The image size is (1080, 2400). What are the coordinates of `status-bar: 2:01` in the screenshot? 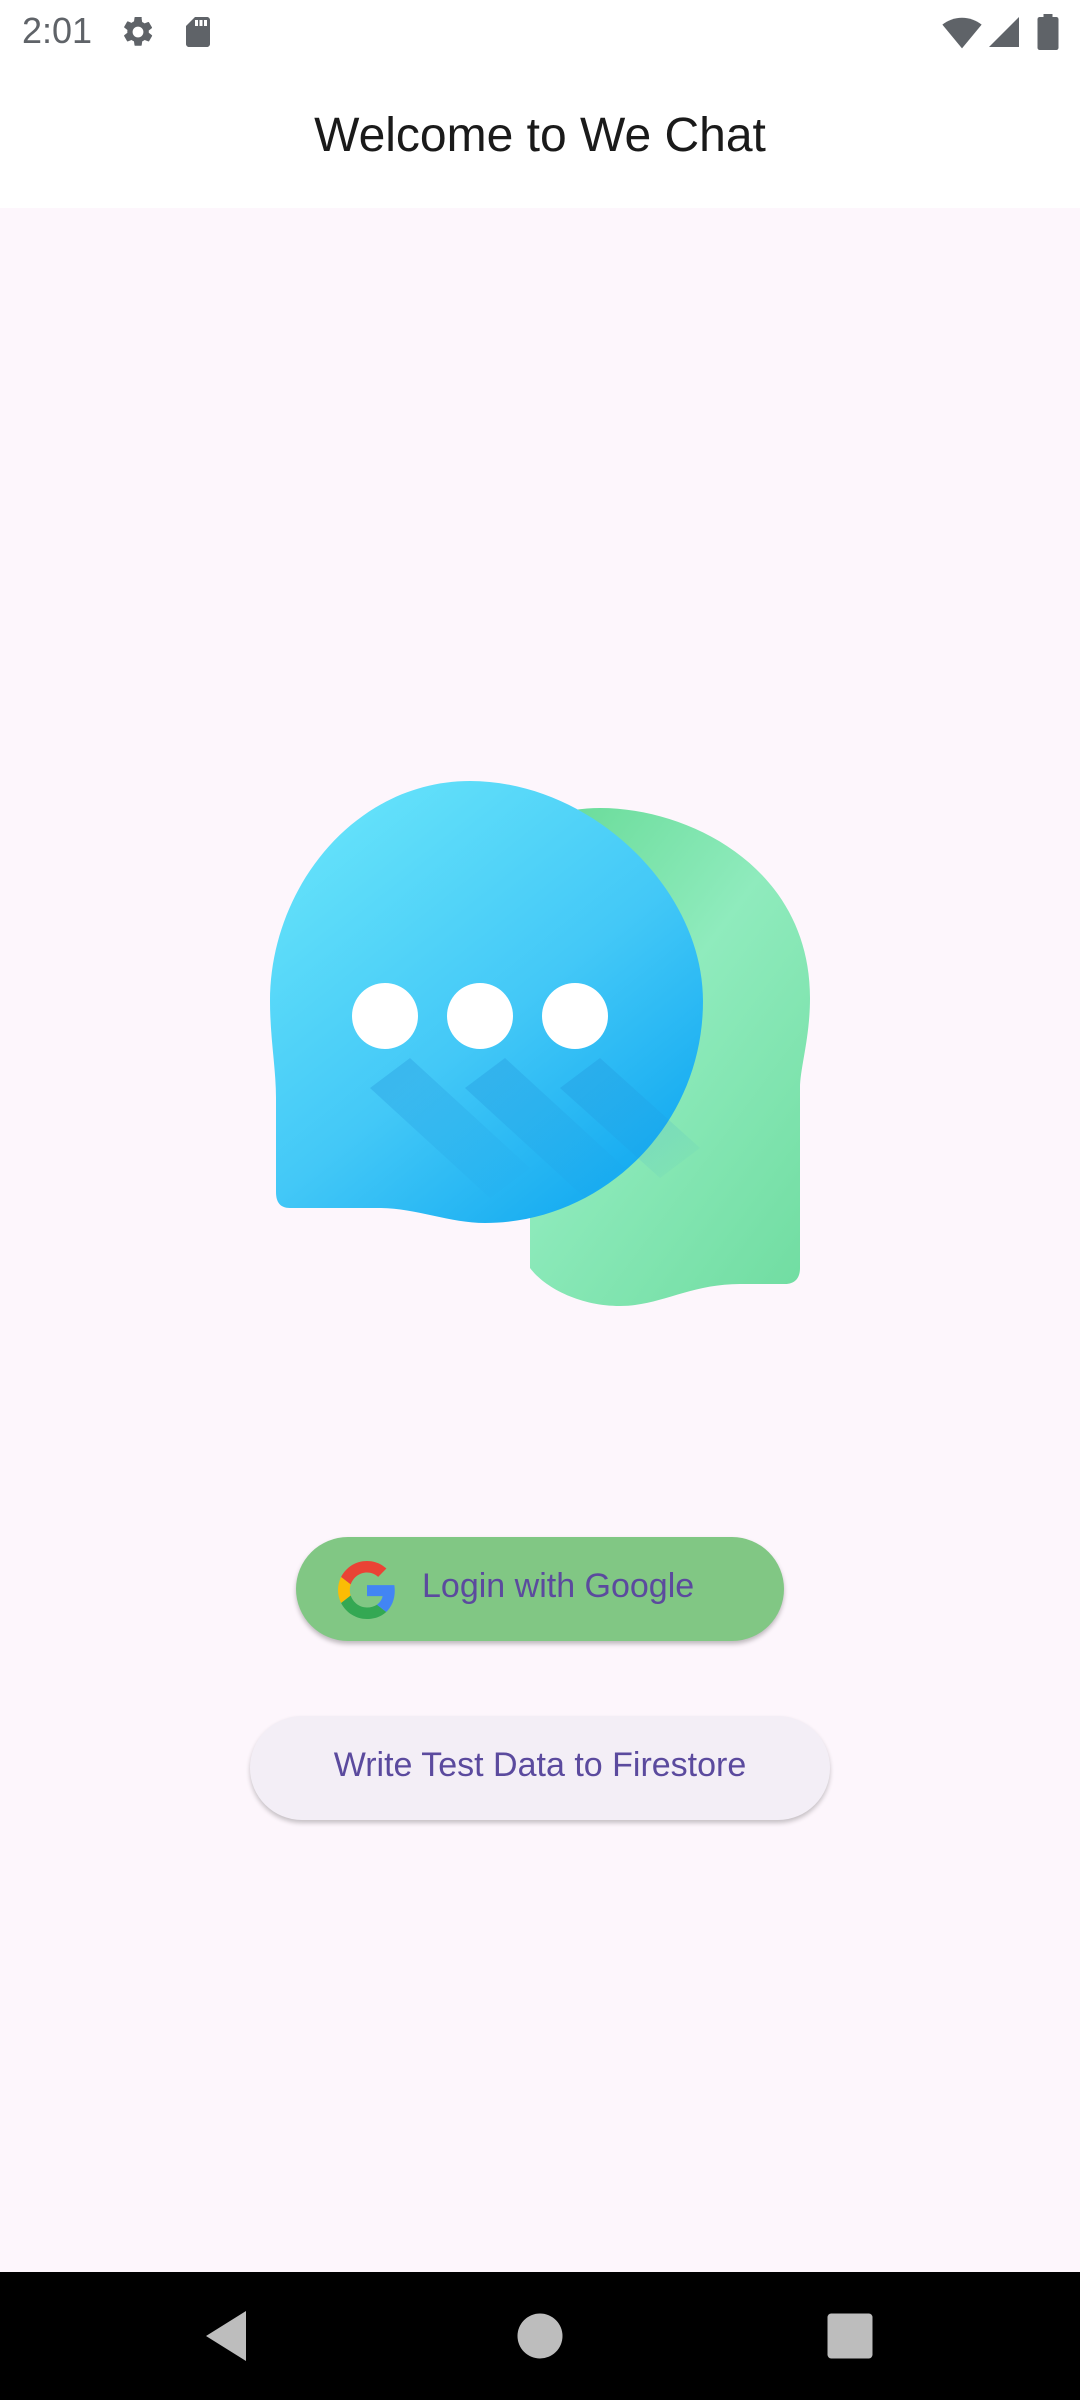 It's located at (540, 32).